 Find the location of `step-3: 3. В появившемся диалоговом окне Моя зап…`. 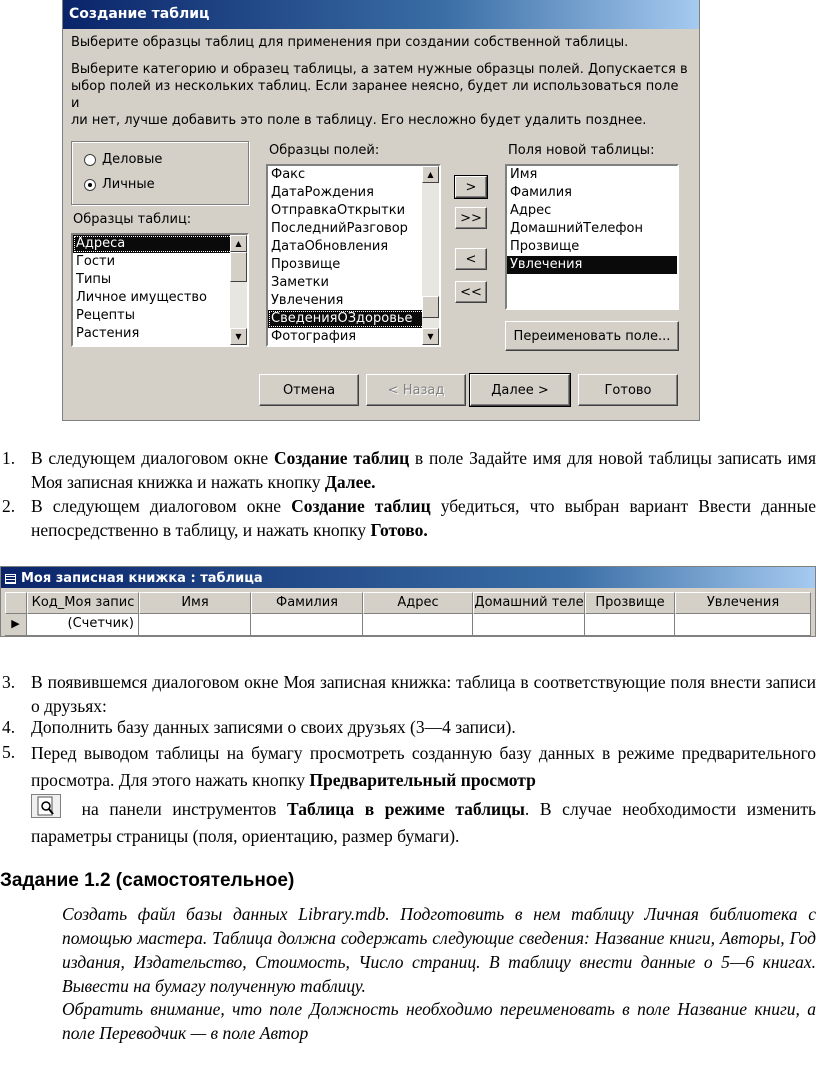

step-3: 3. В появившемся диалоговом окне Моя зап… is located at coordinates (408, 694).